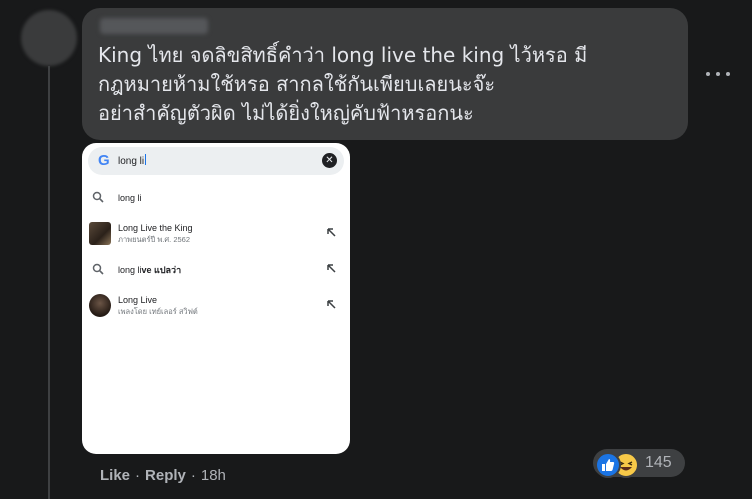  I want to click on movie-thumbnail-icon, so click(100, 233).